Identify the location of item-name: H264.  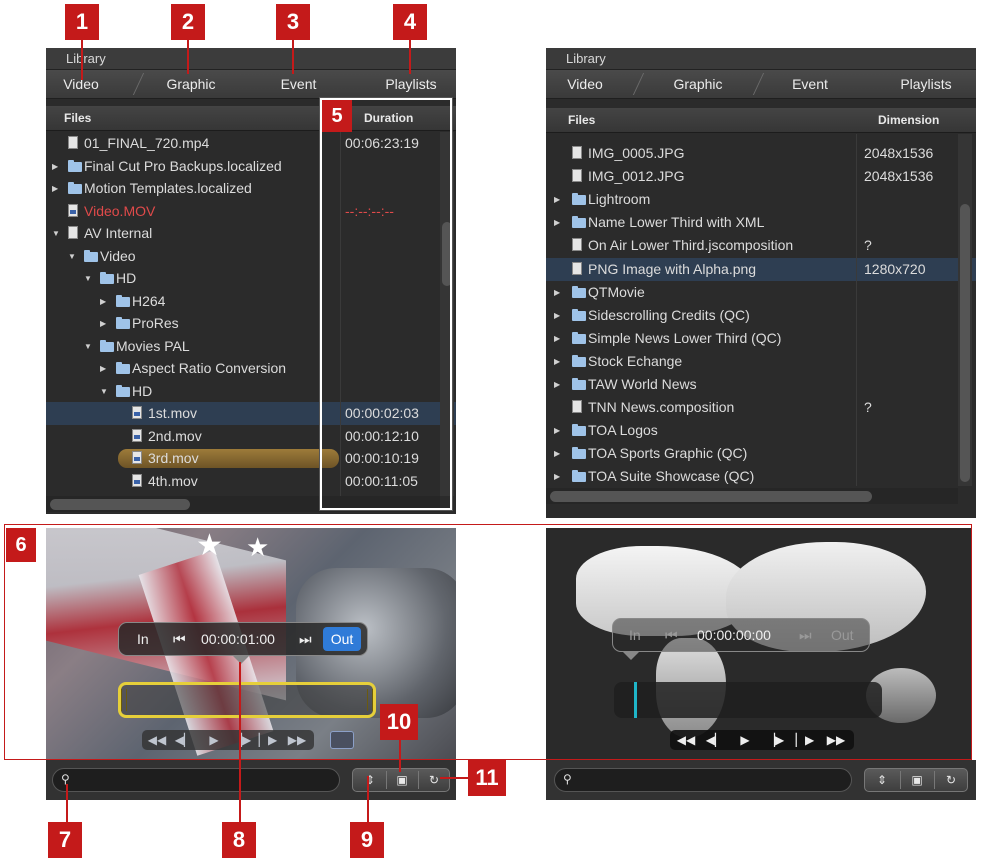
(149, 300).